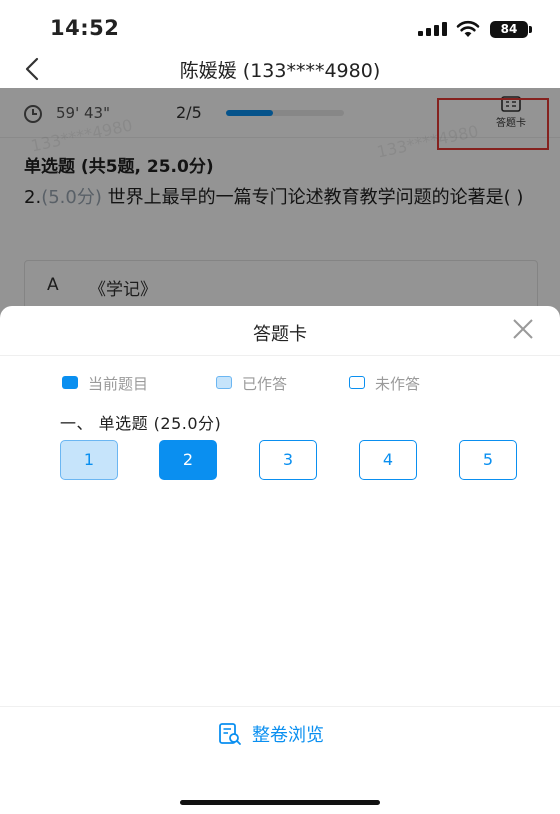 The width and height of the screenshot is (560, 814). I want to click on question-button-2: 2, so click(188, 460).